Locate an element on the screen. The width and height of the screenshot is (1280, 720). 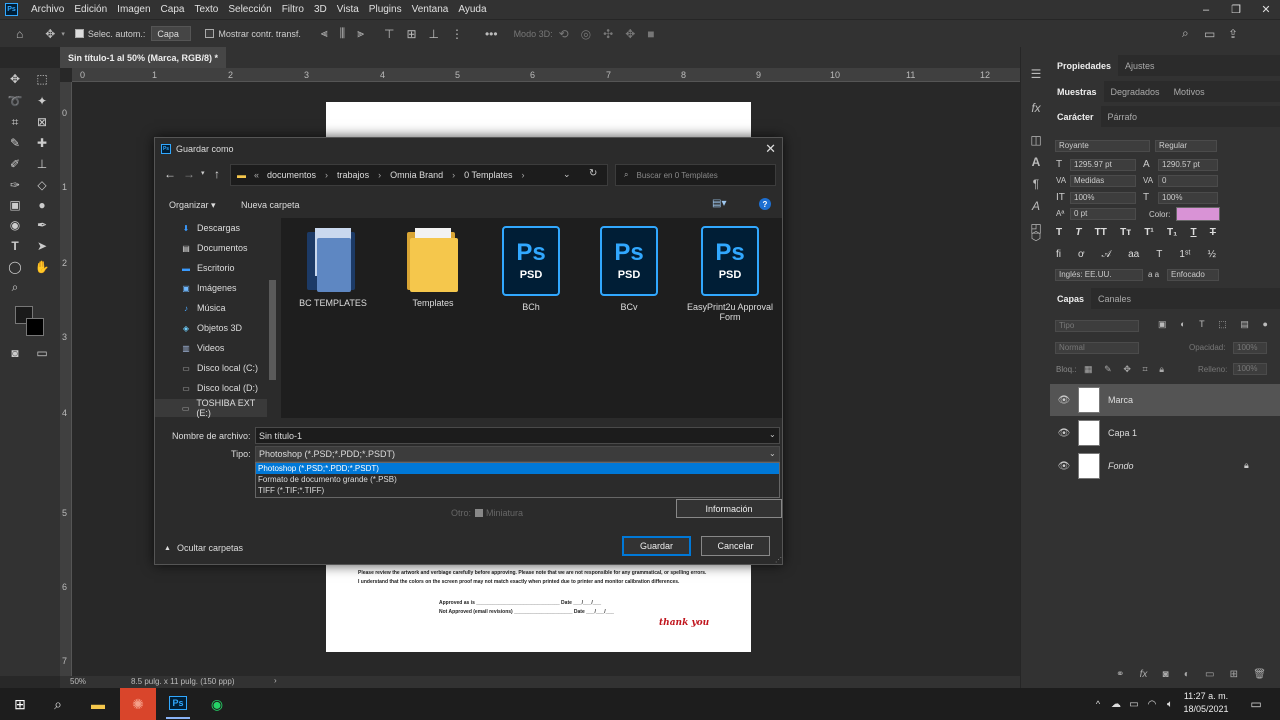
type-option-tiff: TIFF (*.TIF;*.TIFF) is located at coordinates (517, 490).